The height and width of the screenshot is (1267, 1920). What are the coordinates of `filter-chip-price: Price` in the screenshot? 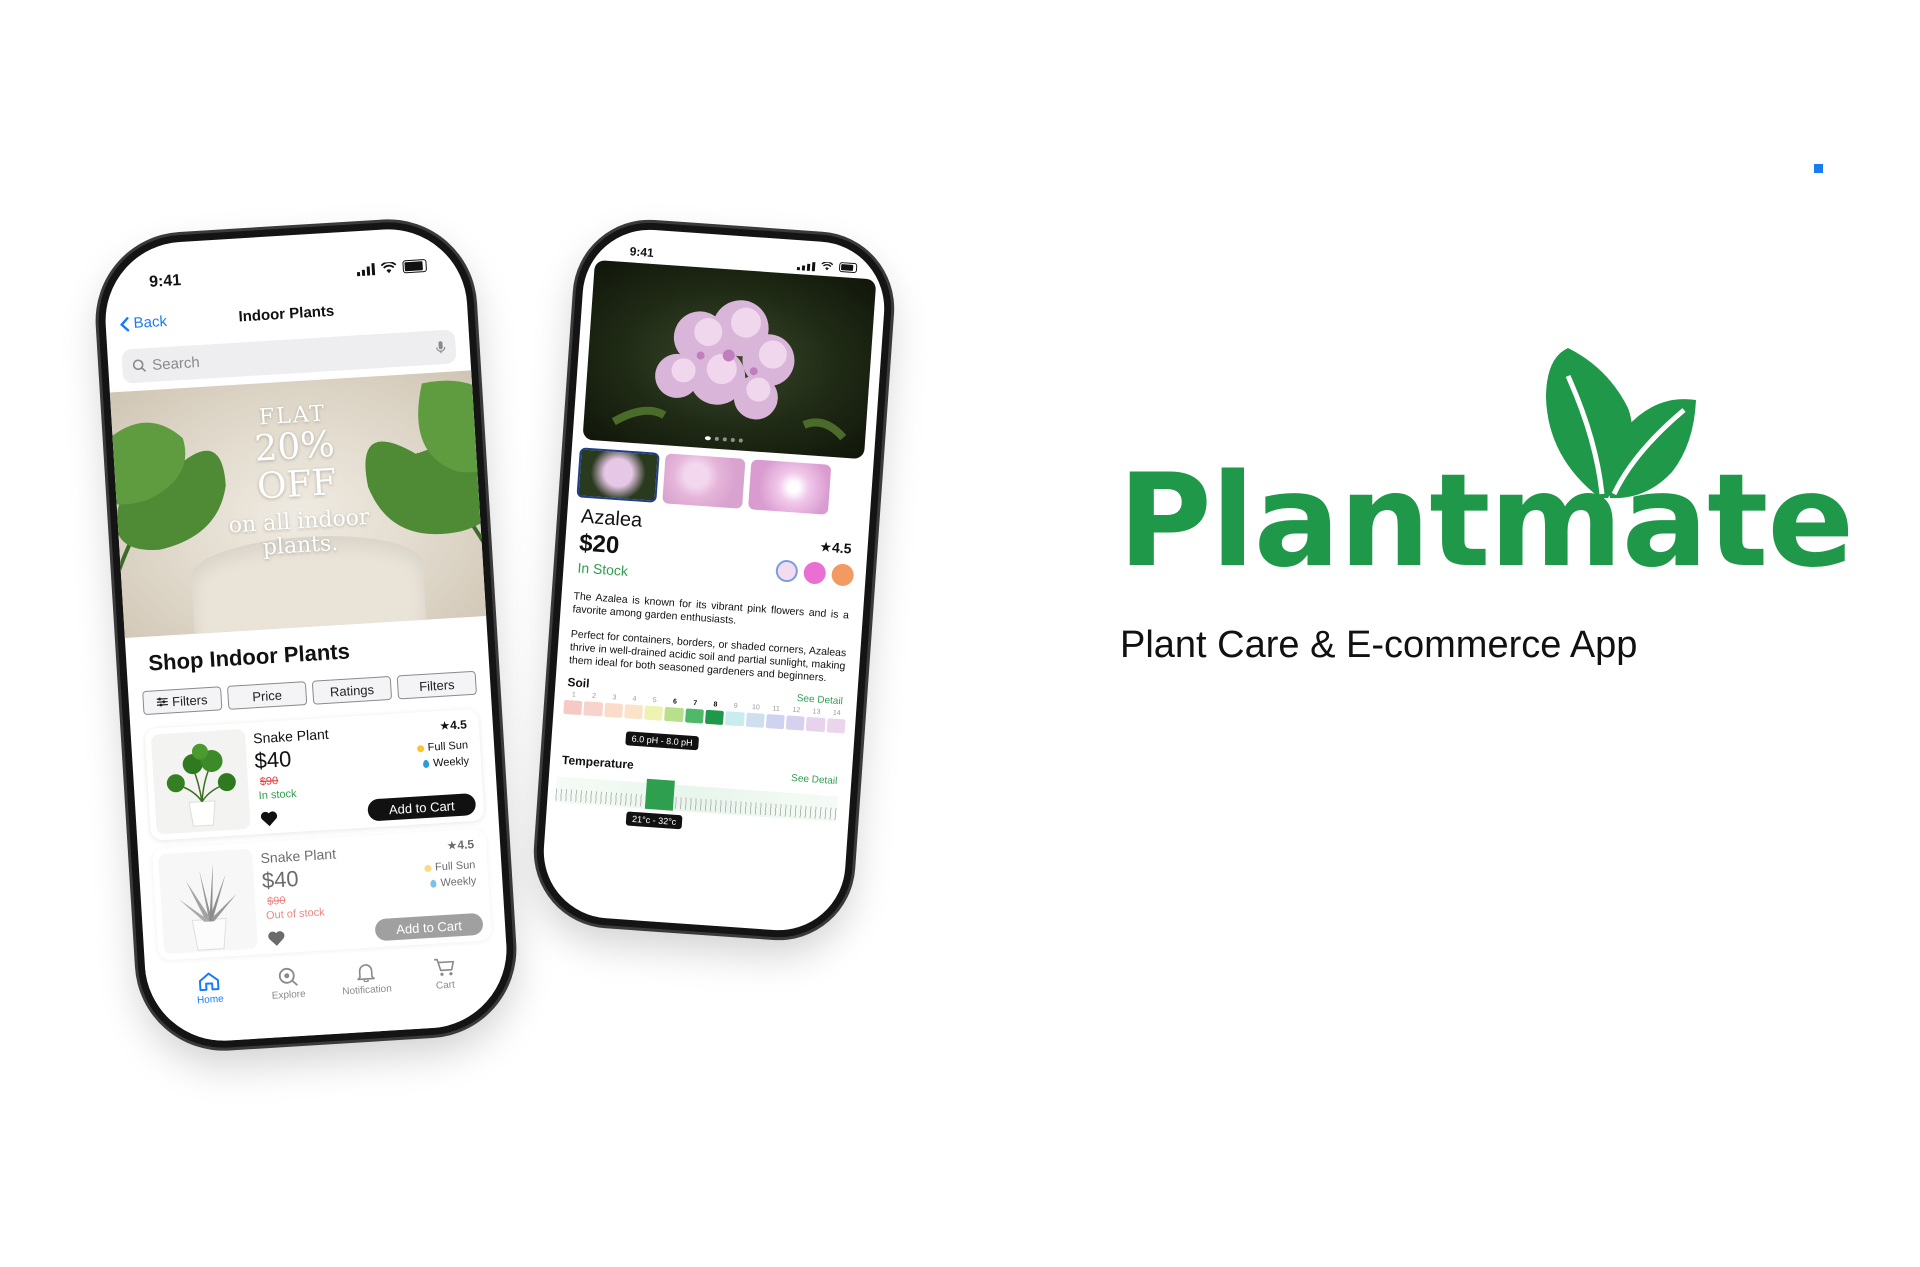 It's located at (267, 695).